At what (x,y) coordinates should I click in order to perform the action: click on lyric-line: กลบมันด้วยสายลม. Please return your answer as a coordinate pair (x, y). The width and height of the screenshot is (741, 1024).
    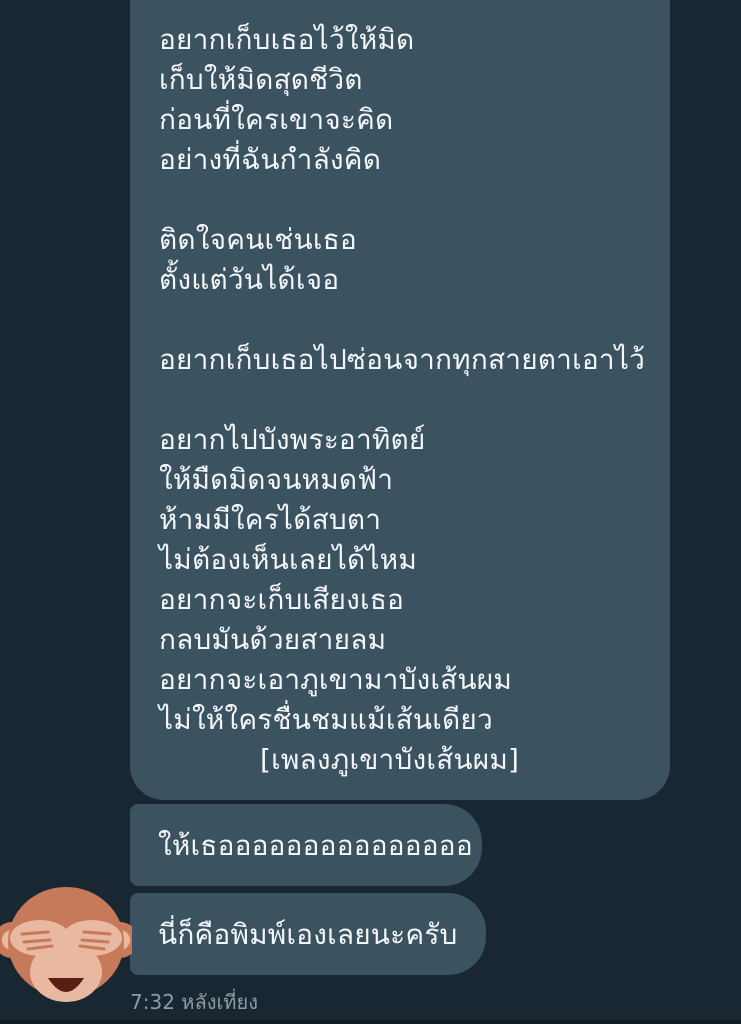
    Looking at the image, I should click on (273, 639).